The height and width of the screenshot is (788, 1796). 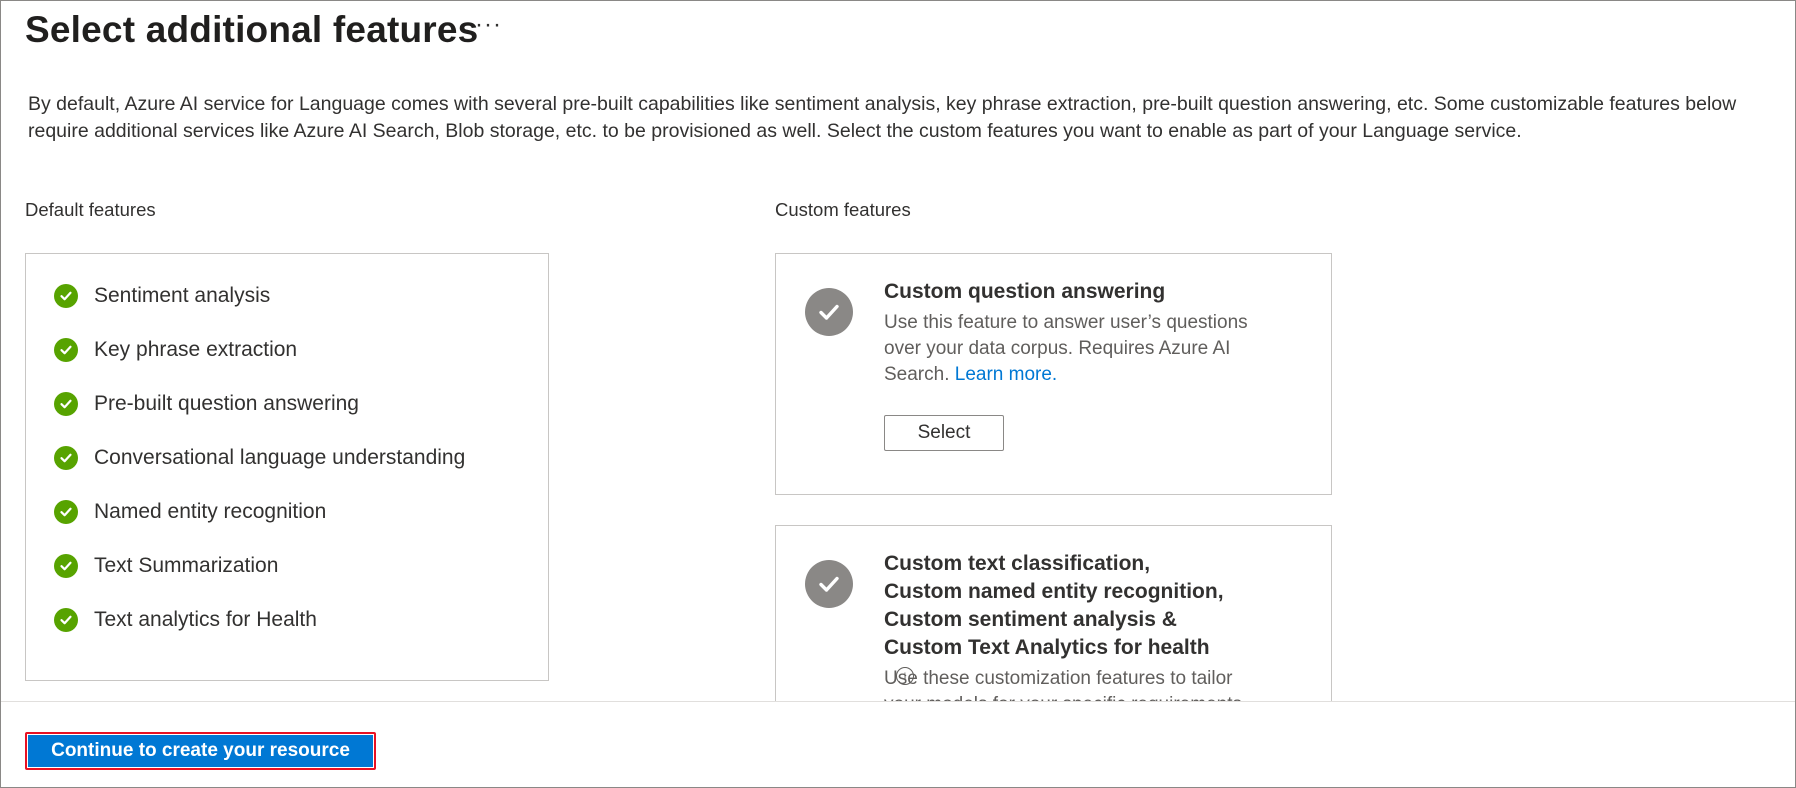 What do you see at coordinates (186, 565) in the screenshot?
I see `feature-label: Text Summarization` at bounding box center [186, 565].